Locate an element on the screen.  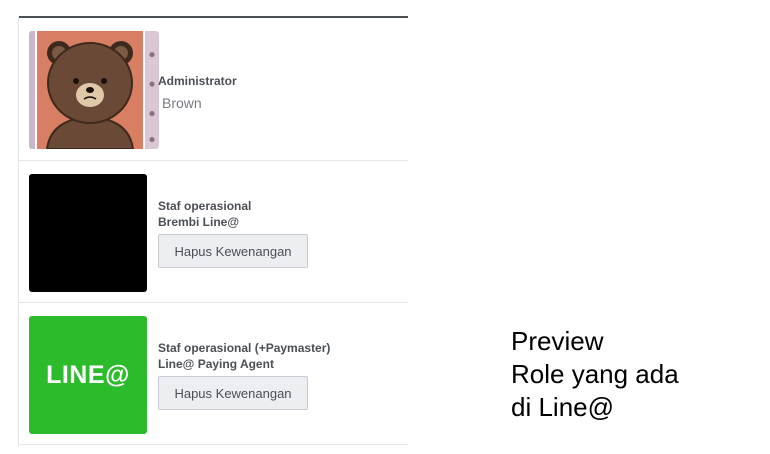
preview-caption: Preview Role yang ada di Line@ is located at coordinates (595, 374).